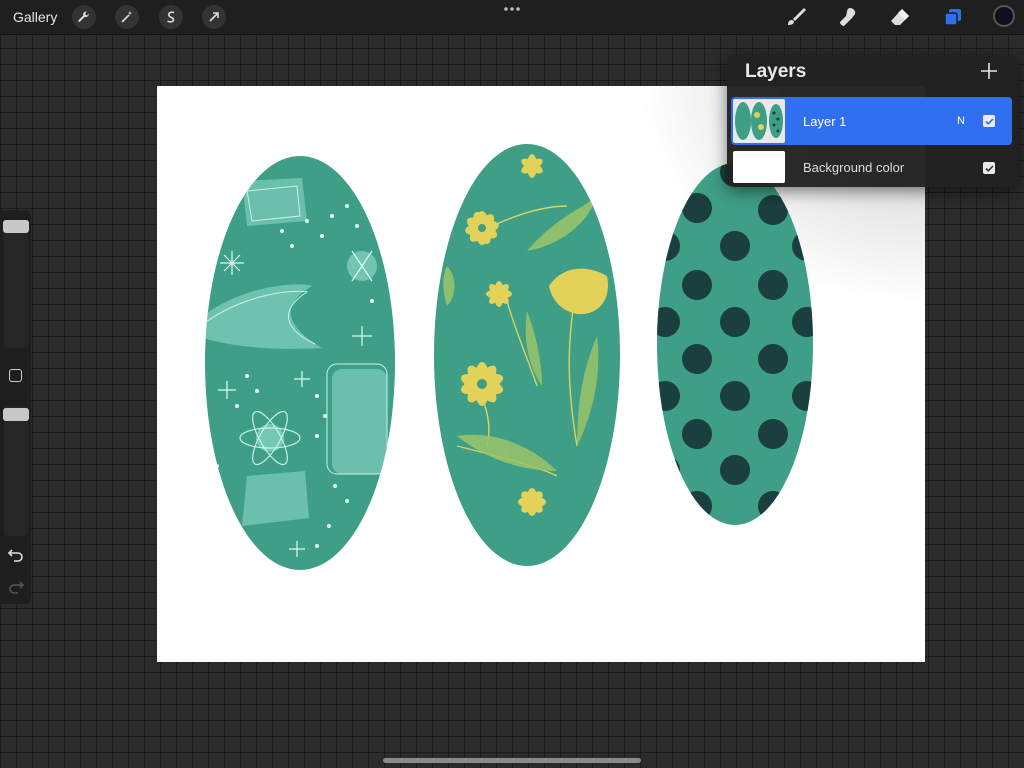  I want to click on transform-arrow-icon, so click(214, 17).